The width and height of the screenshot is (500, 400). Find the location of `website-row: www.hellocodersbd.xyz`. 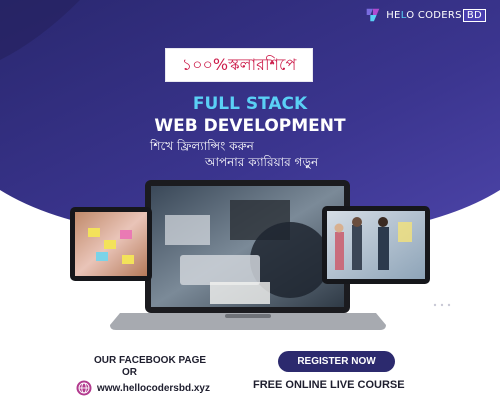

website-row: www.hellocodersbd.xyz is located at coordinates (143, 388).